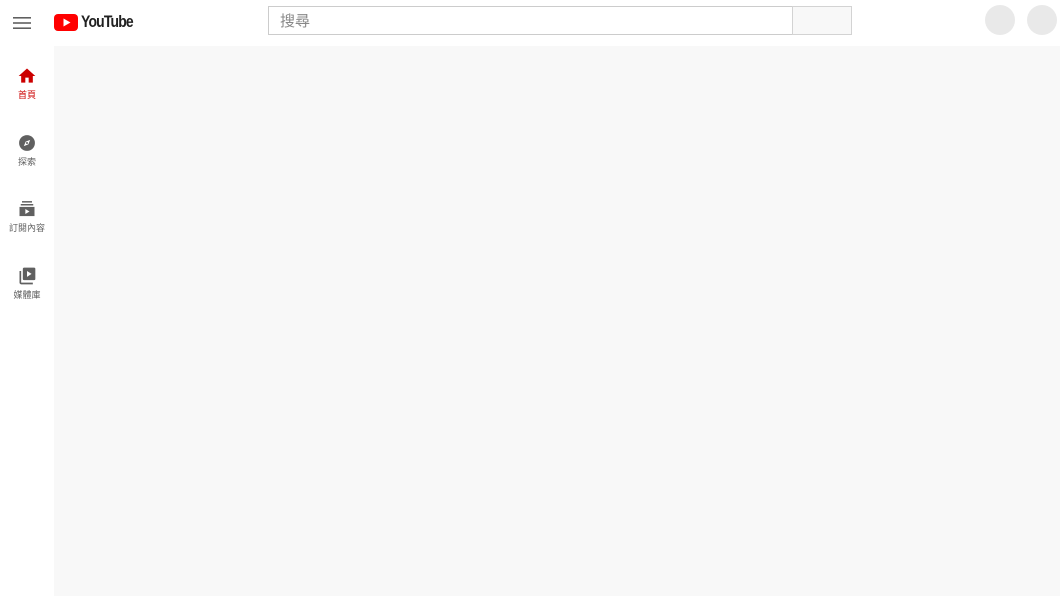 This screenshot has height=596, width=1060. I want to click on youtube-logo: YouTube, so click(99, 22).